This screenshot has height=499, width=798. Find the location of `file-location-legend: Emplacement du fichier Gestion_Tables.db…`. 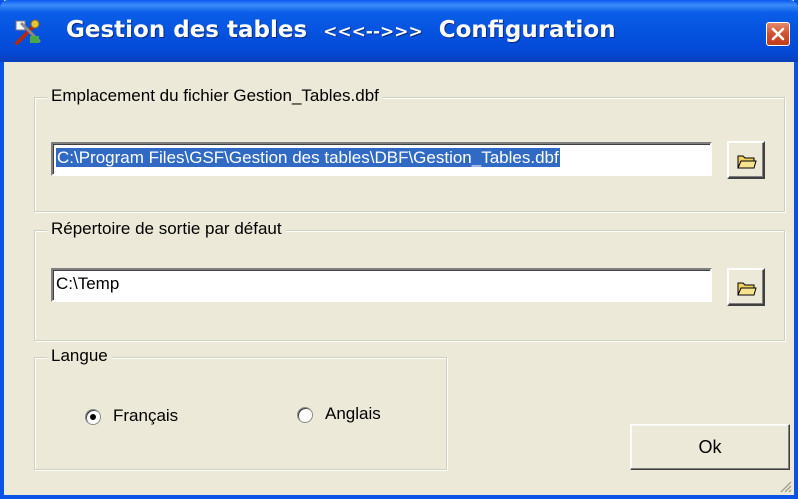

file-location-legend: Emplacement du fichier Gestion_Tables.db… is located at coordinates (215, 96).